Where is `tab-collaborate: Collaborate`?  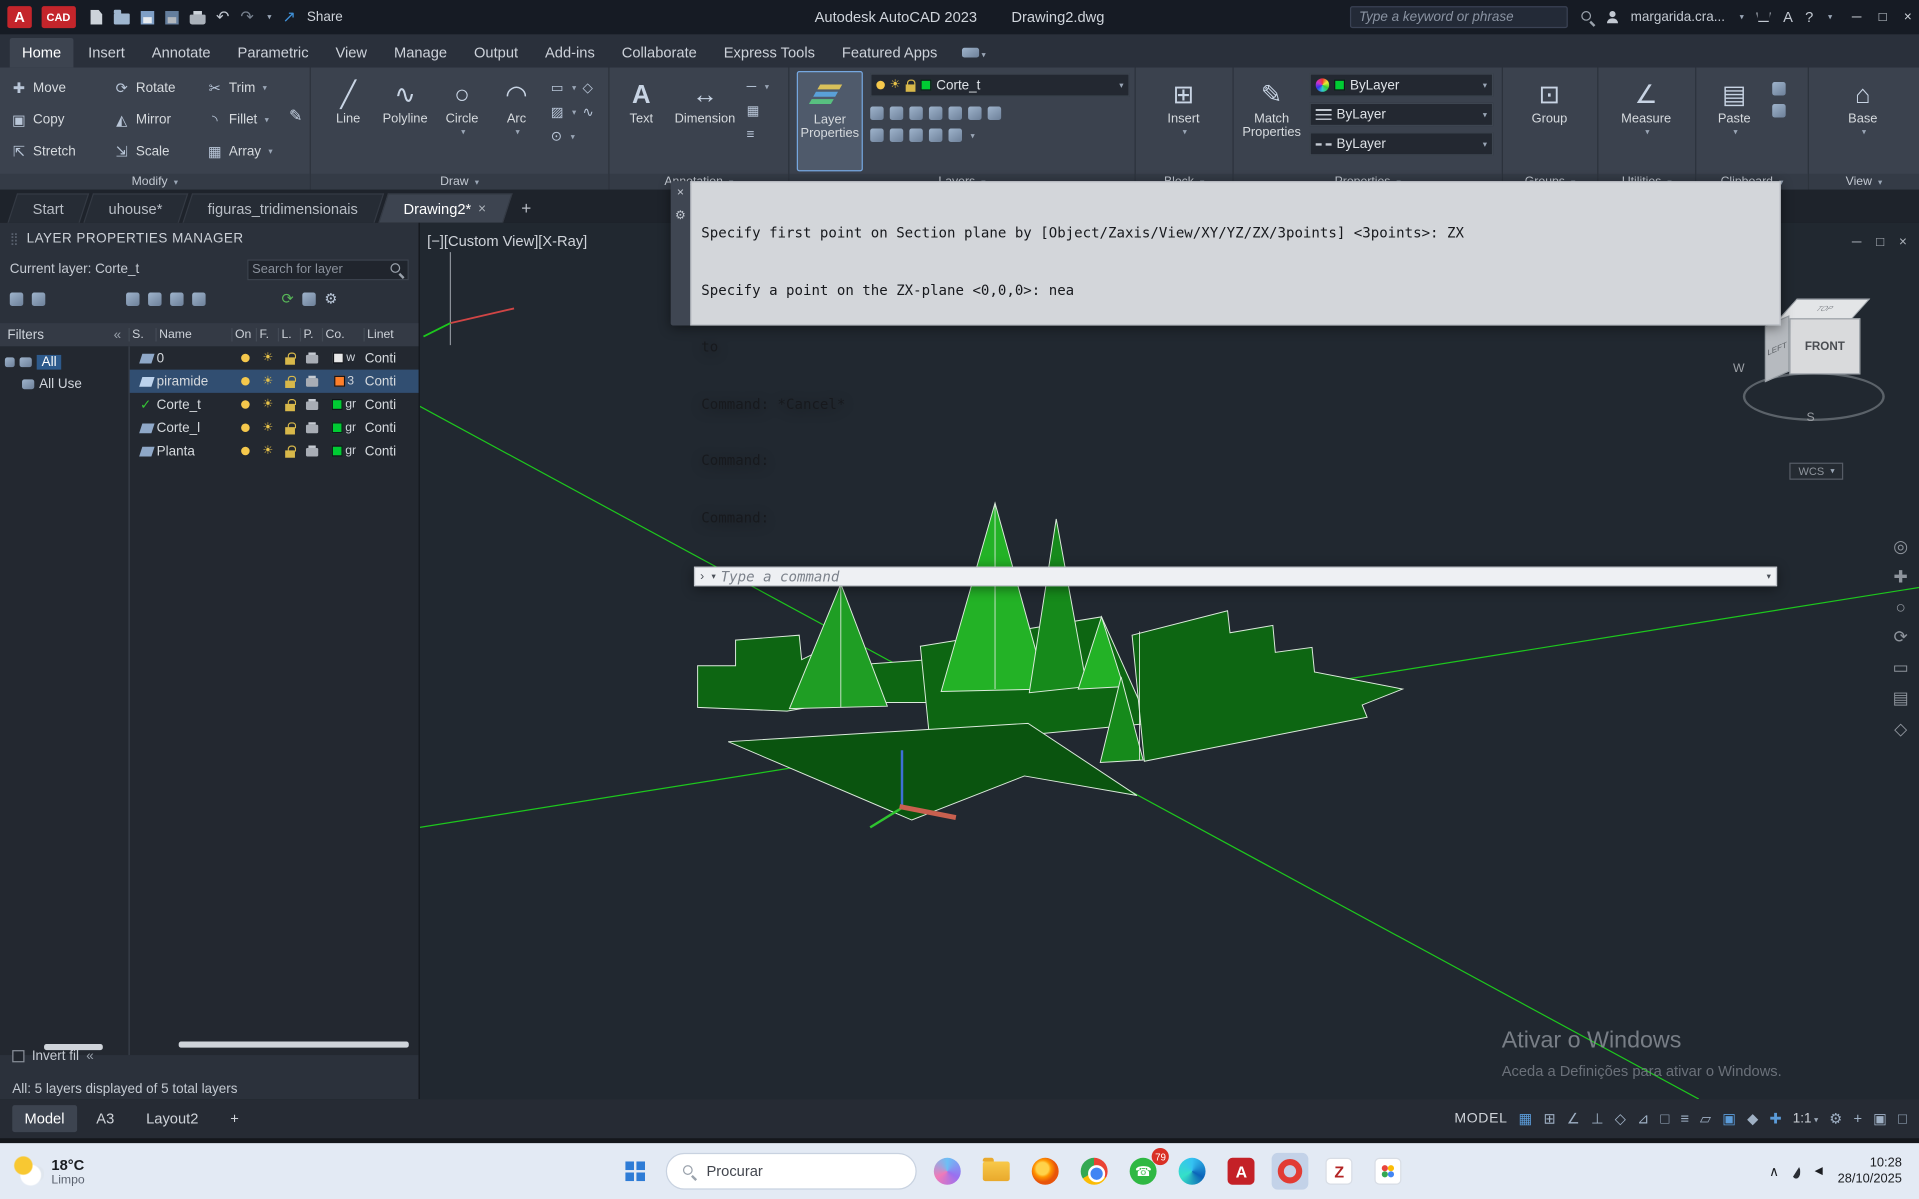
tab-collaborate: Collaborate is located at coordinates (659, 52).